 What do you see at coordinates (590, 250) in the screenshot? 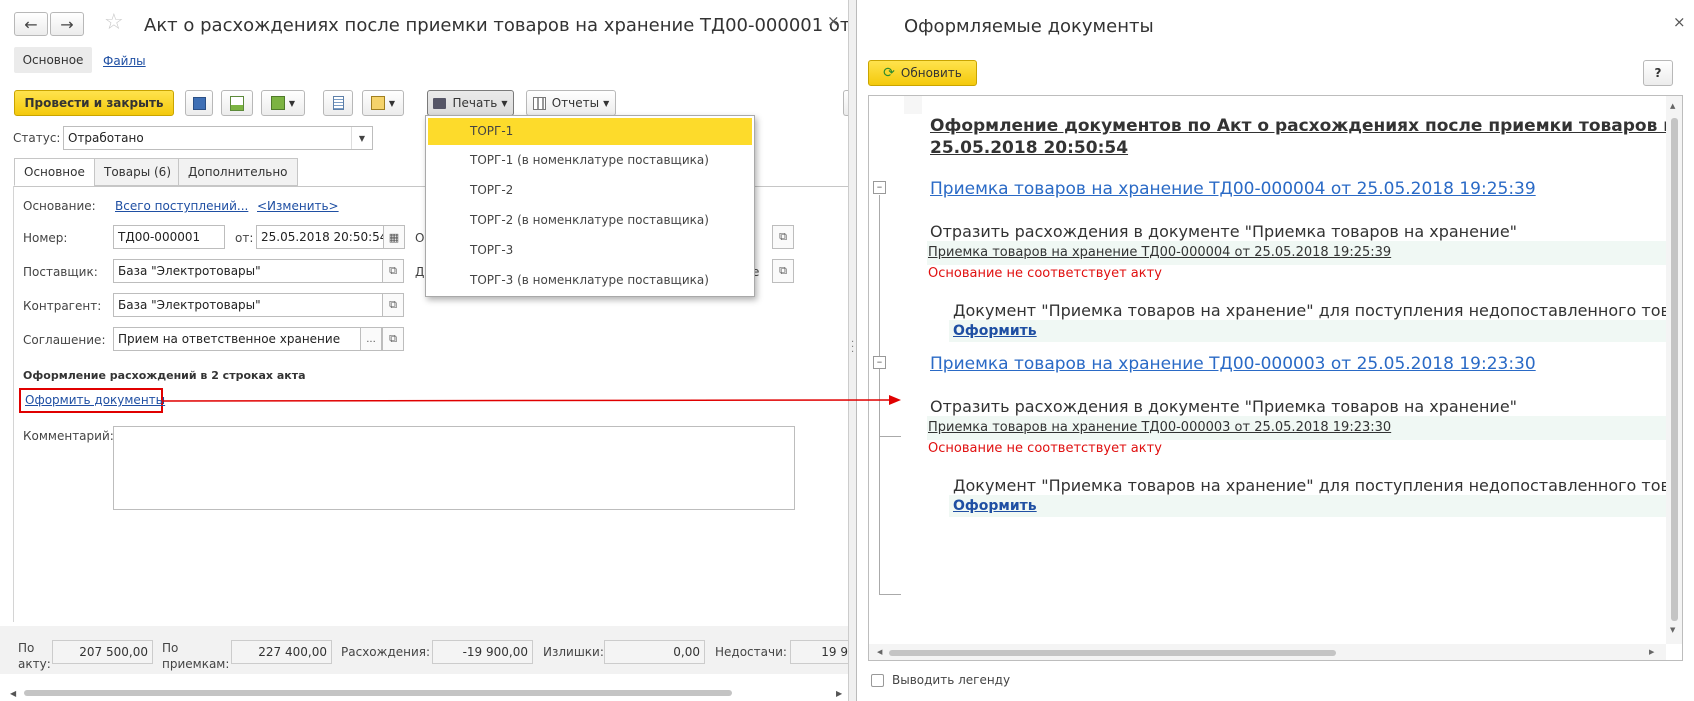
I see `menu-item-torg3: ТОРГ-3` at bounding box center [590, 250].